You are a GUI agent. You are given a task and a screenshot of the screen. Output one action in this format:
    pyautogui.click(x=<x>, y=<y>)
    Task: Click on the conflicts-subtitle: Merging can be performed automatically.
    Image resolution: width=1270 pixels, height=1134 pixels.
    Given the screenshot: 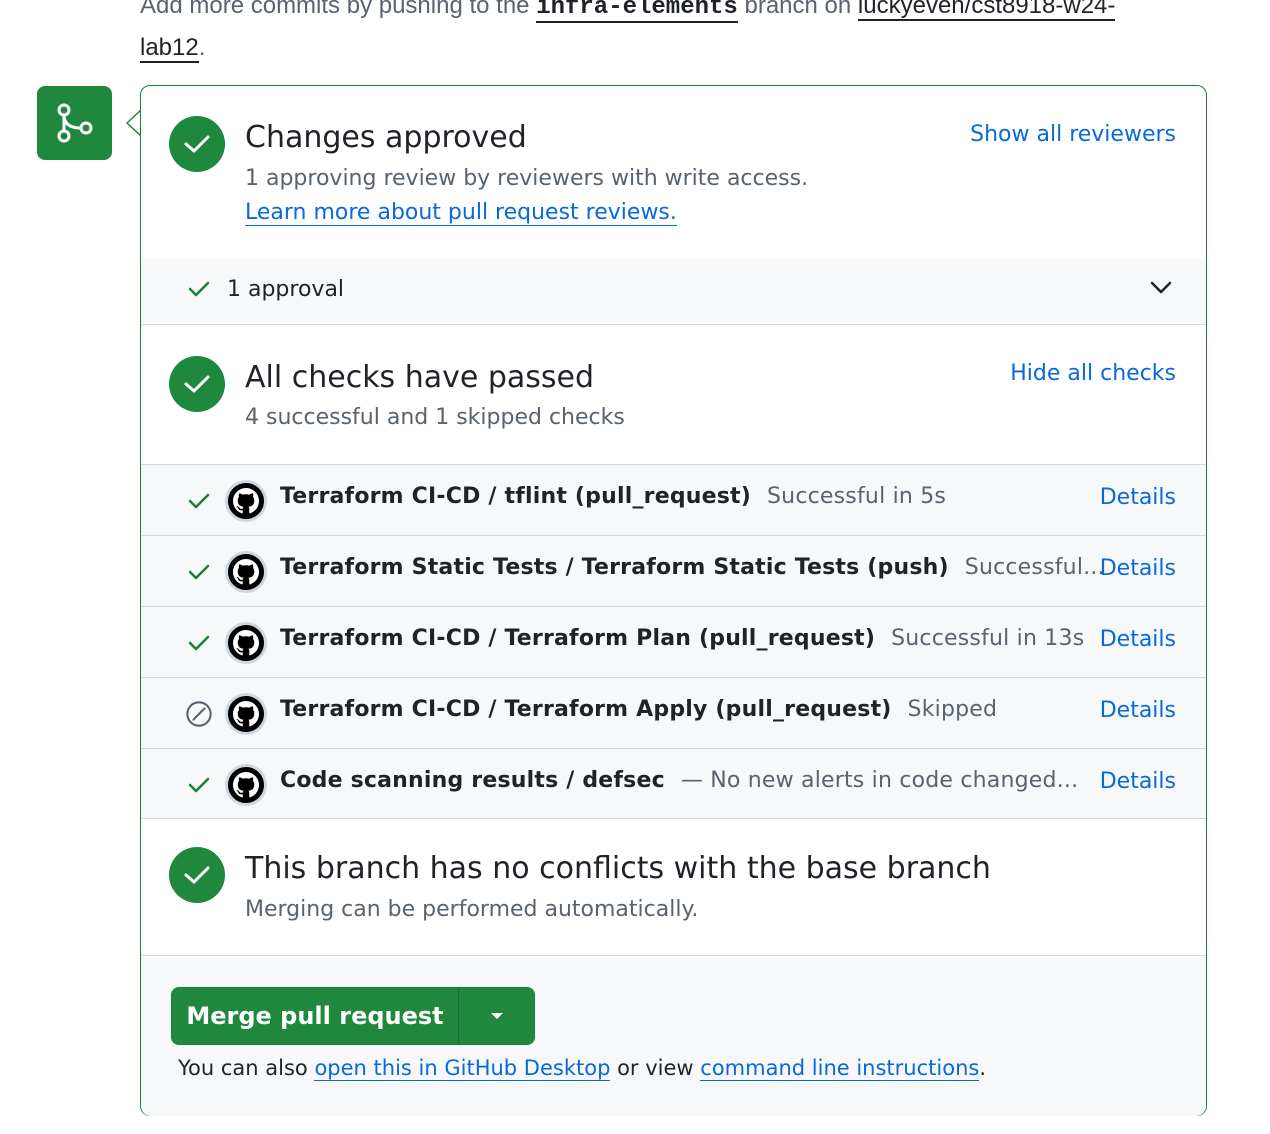 What is the action you would take?
    pyautogui.click(x=472, y=909)
    